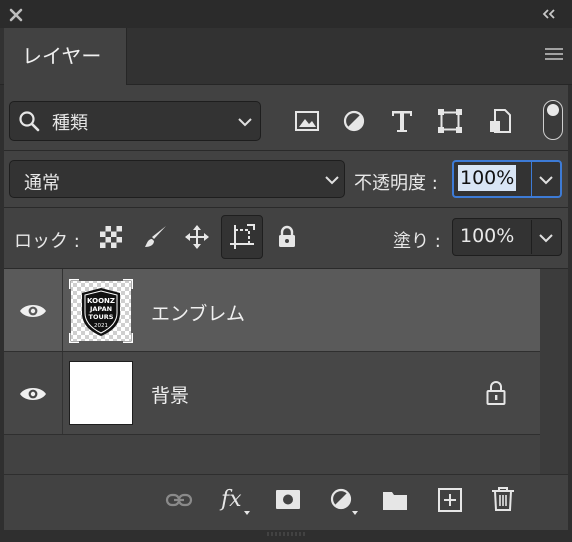 This screenshot has width=572, height=542. I want to click on lock-label: ロック :, so click(47, 241).